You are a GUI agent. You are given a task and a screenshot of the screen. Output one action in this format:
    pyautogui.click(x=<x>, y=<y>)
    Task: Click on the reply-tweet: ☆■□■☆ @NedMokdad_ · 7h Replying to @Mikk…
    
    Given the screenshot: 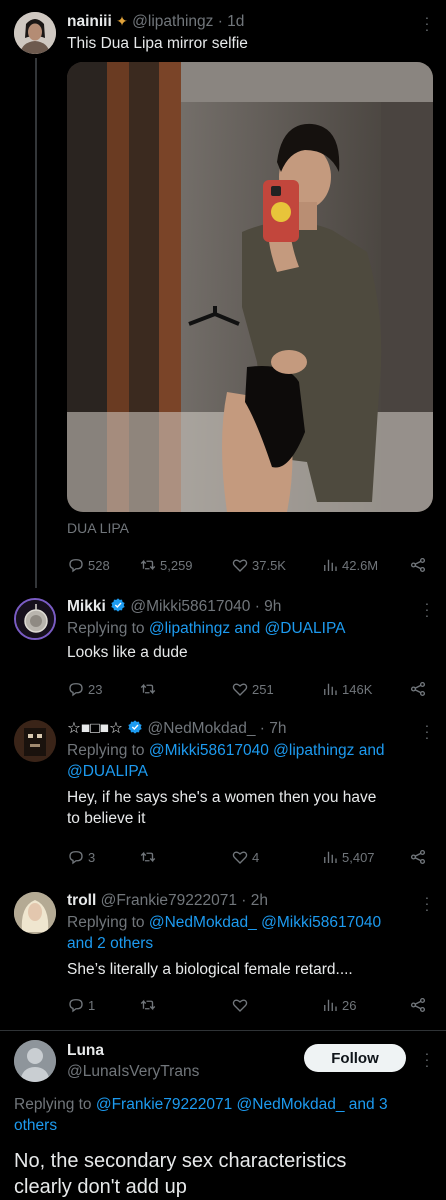 What is the action you would take?
    pyautogui.click(x=223, y=794)
    